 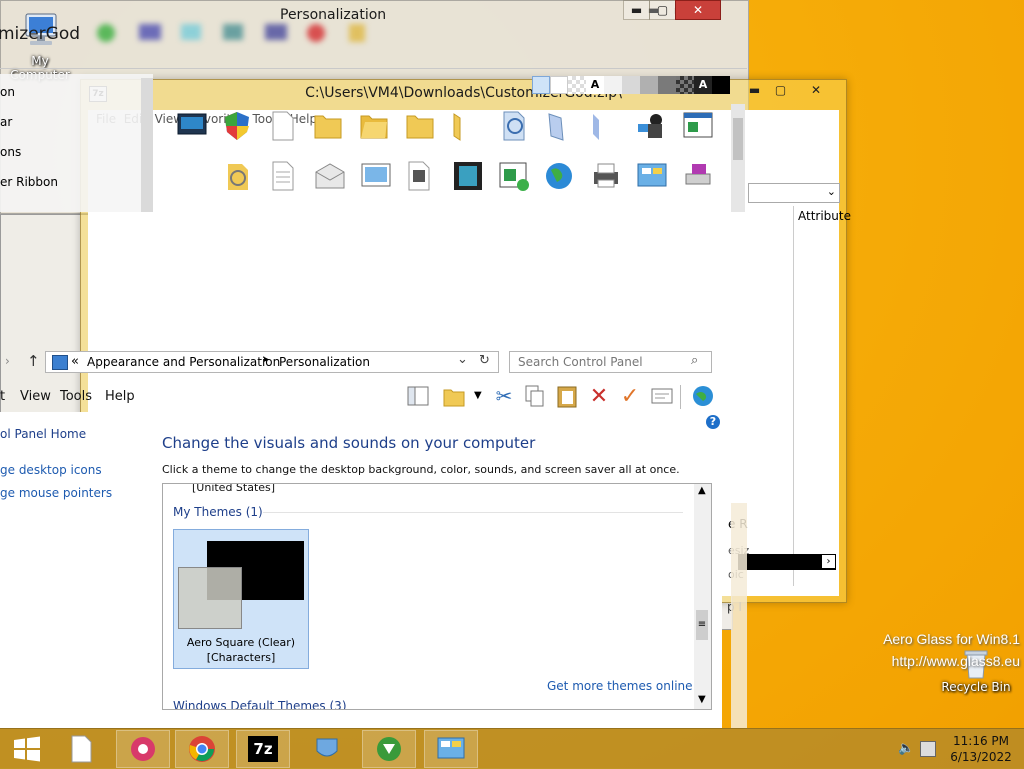 What do you see at coordinates (512, 748) in the screenshot?
I see `taskbar: 7z 🔈 11:16 PM 6/13/2022` at bounding box center [512, 748].